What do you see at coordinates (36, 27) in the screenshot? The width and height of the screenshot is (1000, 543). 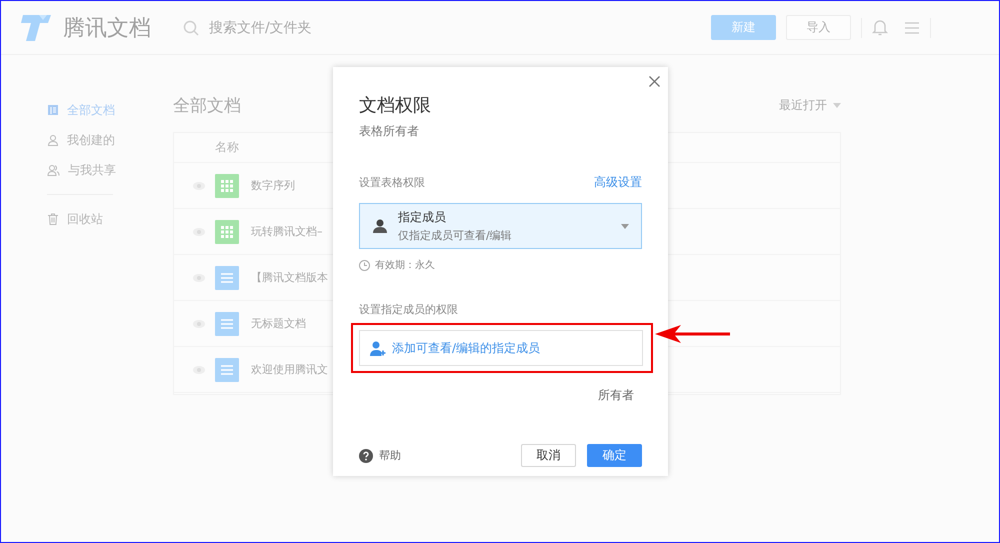 I see `logo-icon` at bounding box center [36, 27].